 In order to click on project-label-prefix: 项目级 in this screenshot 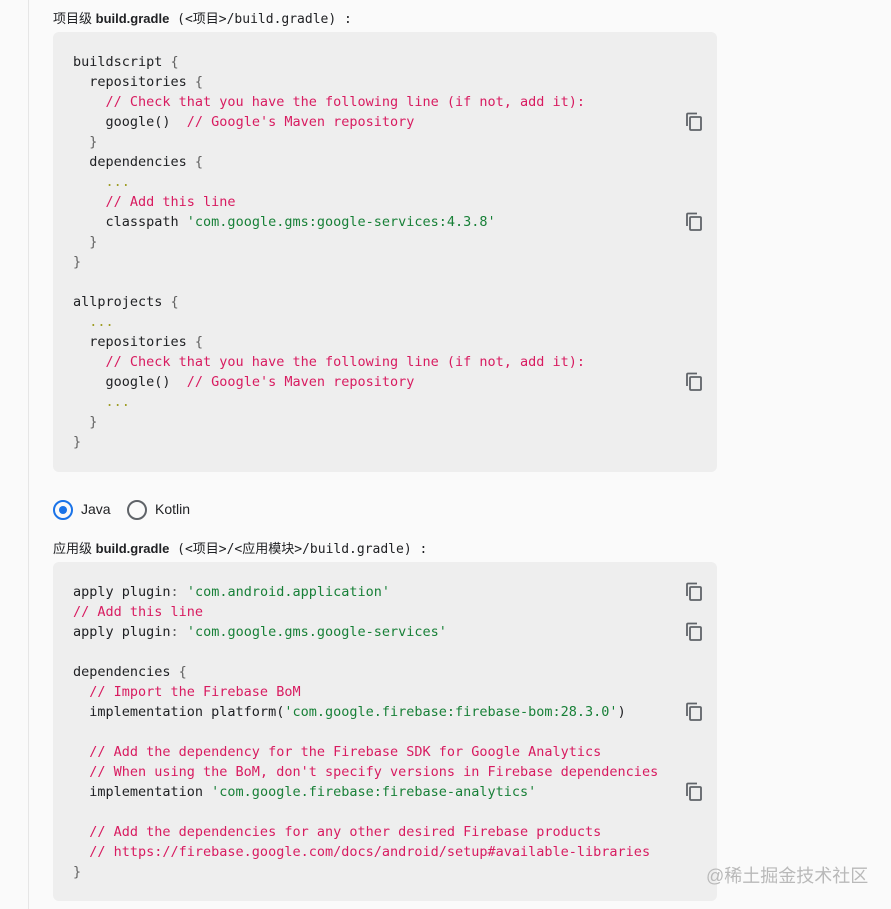, I will do `click(74, 18)`.